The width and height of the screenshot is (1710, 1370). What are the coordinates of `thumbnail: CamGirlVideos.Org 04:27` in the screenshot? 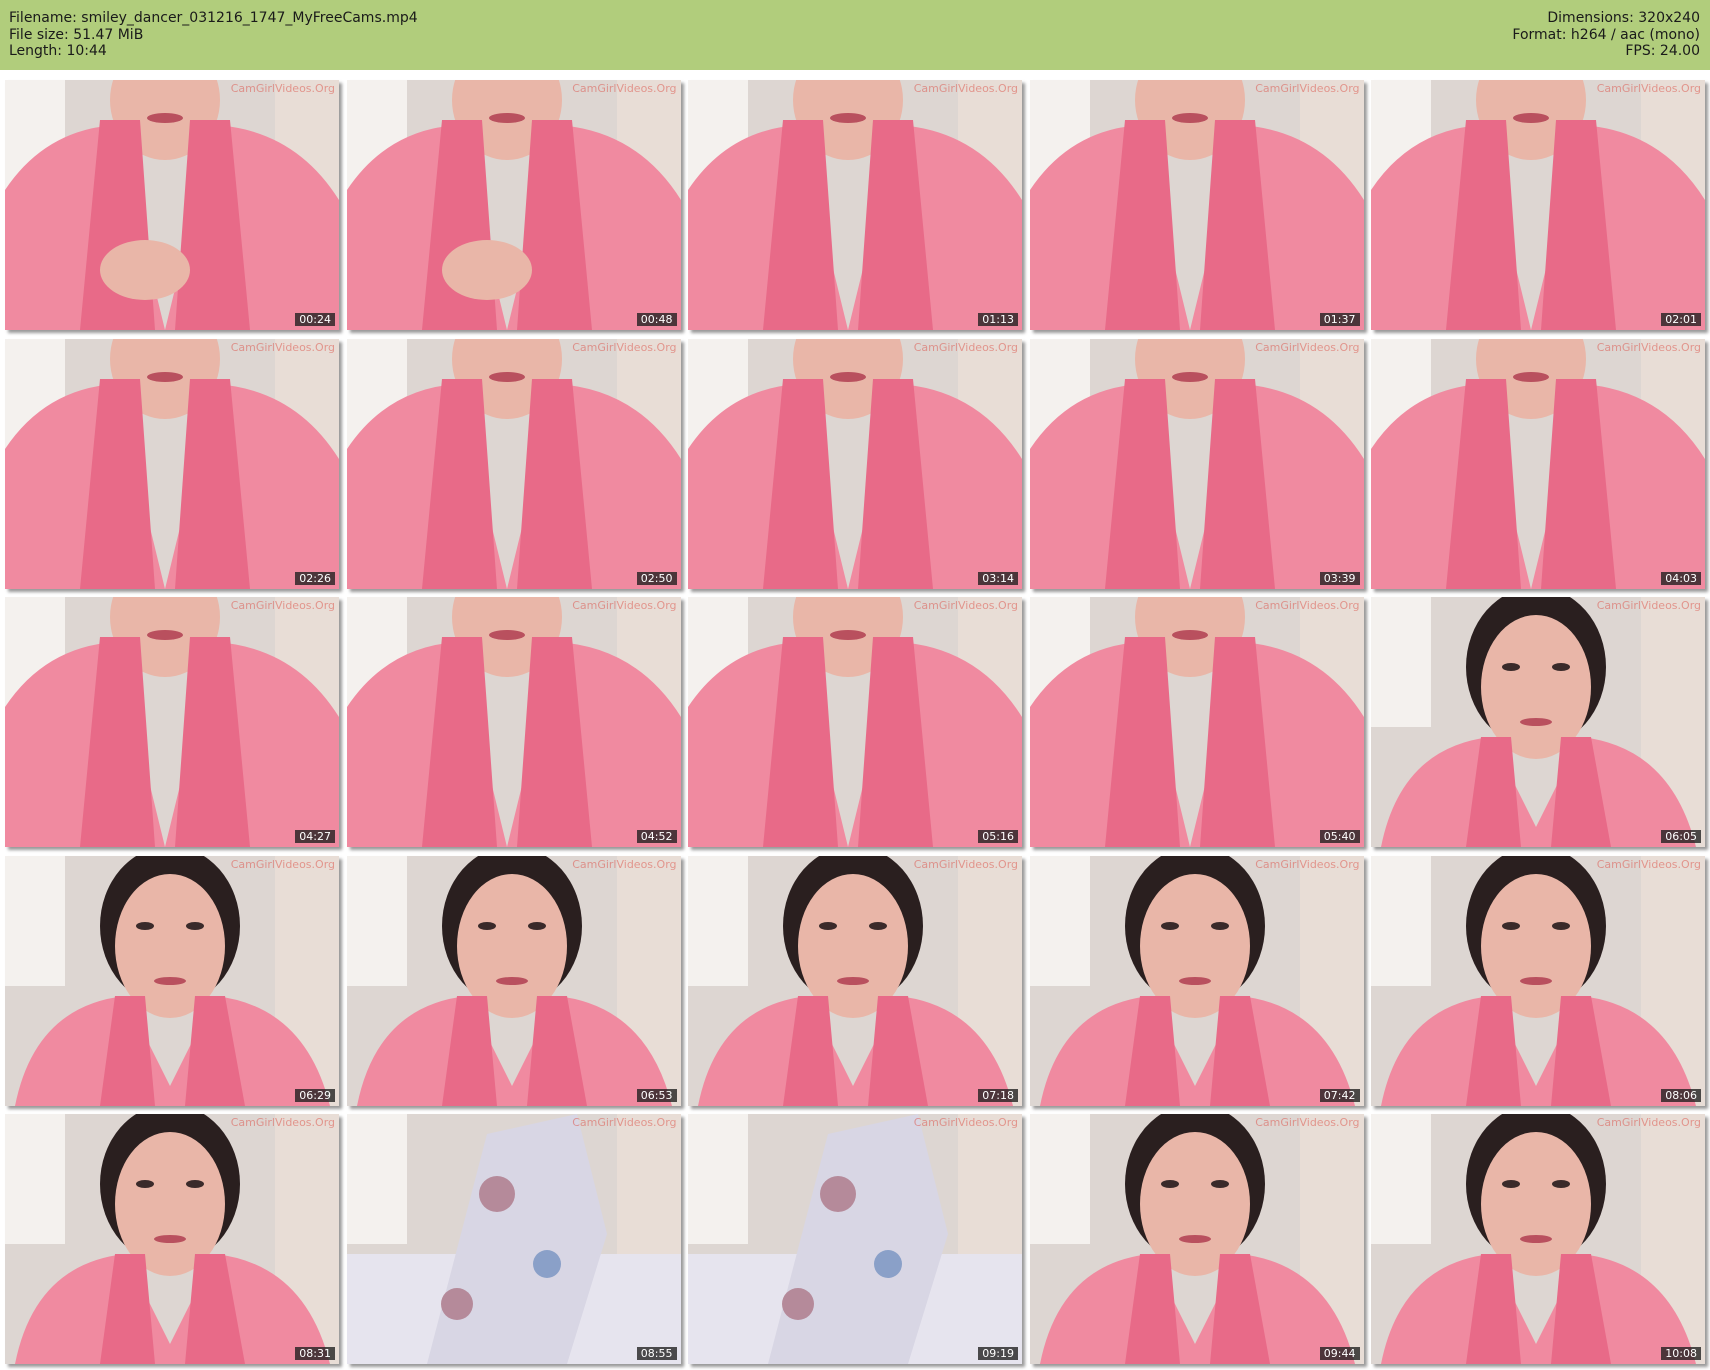 It's located at (172, 722).